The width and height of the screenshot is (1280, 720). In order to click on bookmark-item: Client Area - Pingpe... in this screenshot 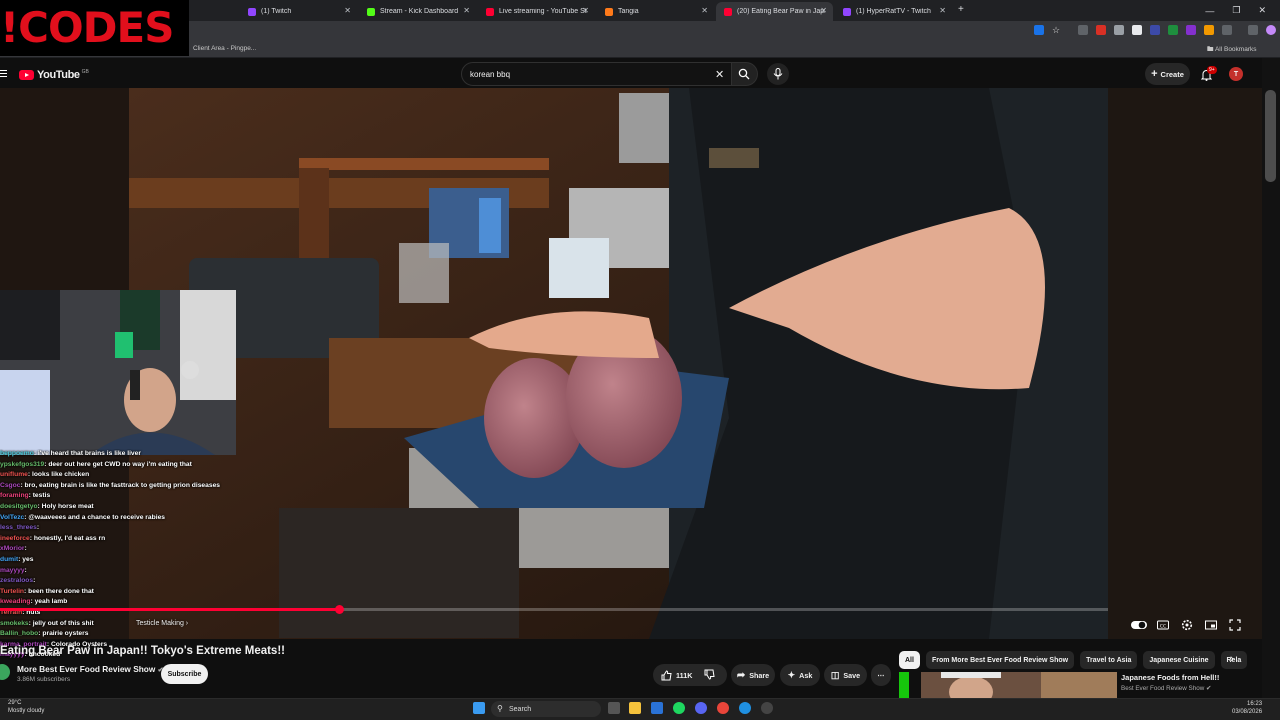, I will do `click(224, 48)`.